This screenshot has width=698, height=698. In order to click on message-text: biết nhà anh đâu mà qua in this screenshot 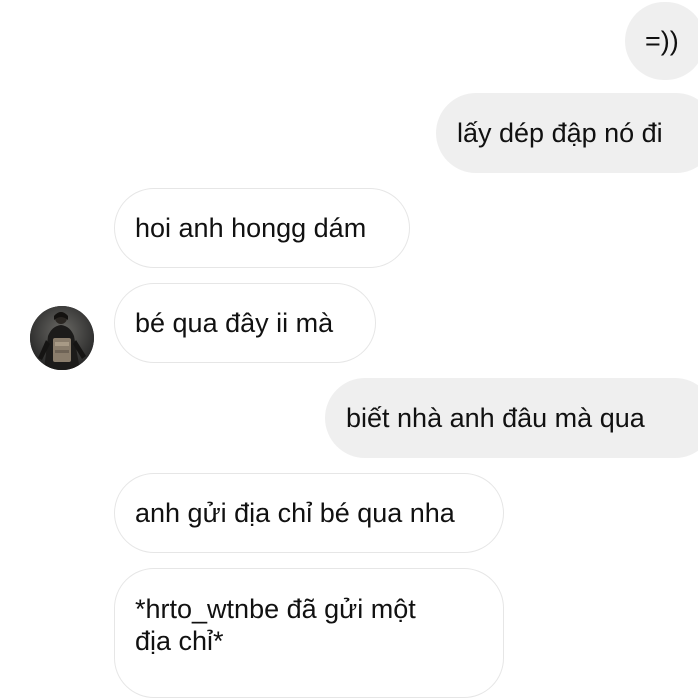, I will do `click(495, 418)`.